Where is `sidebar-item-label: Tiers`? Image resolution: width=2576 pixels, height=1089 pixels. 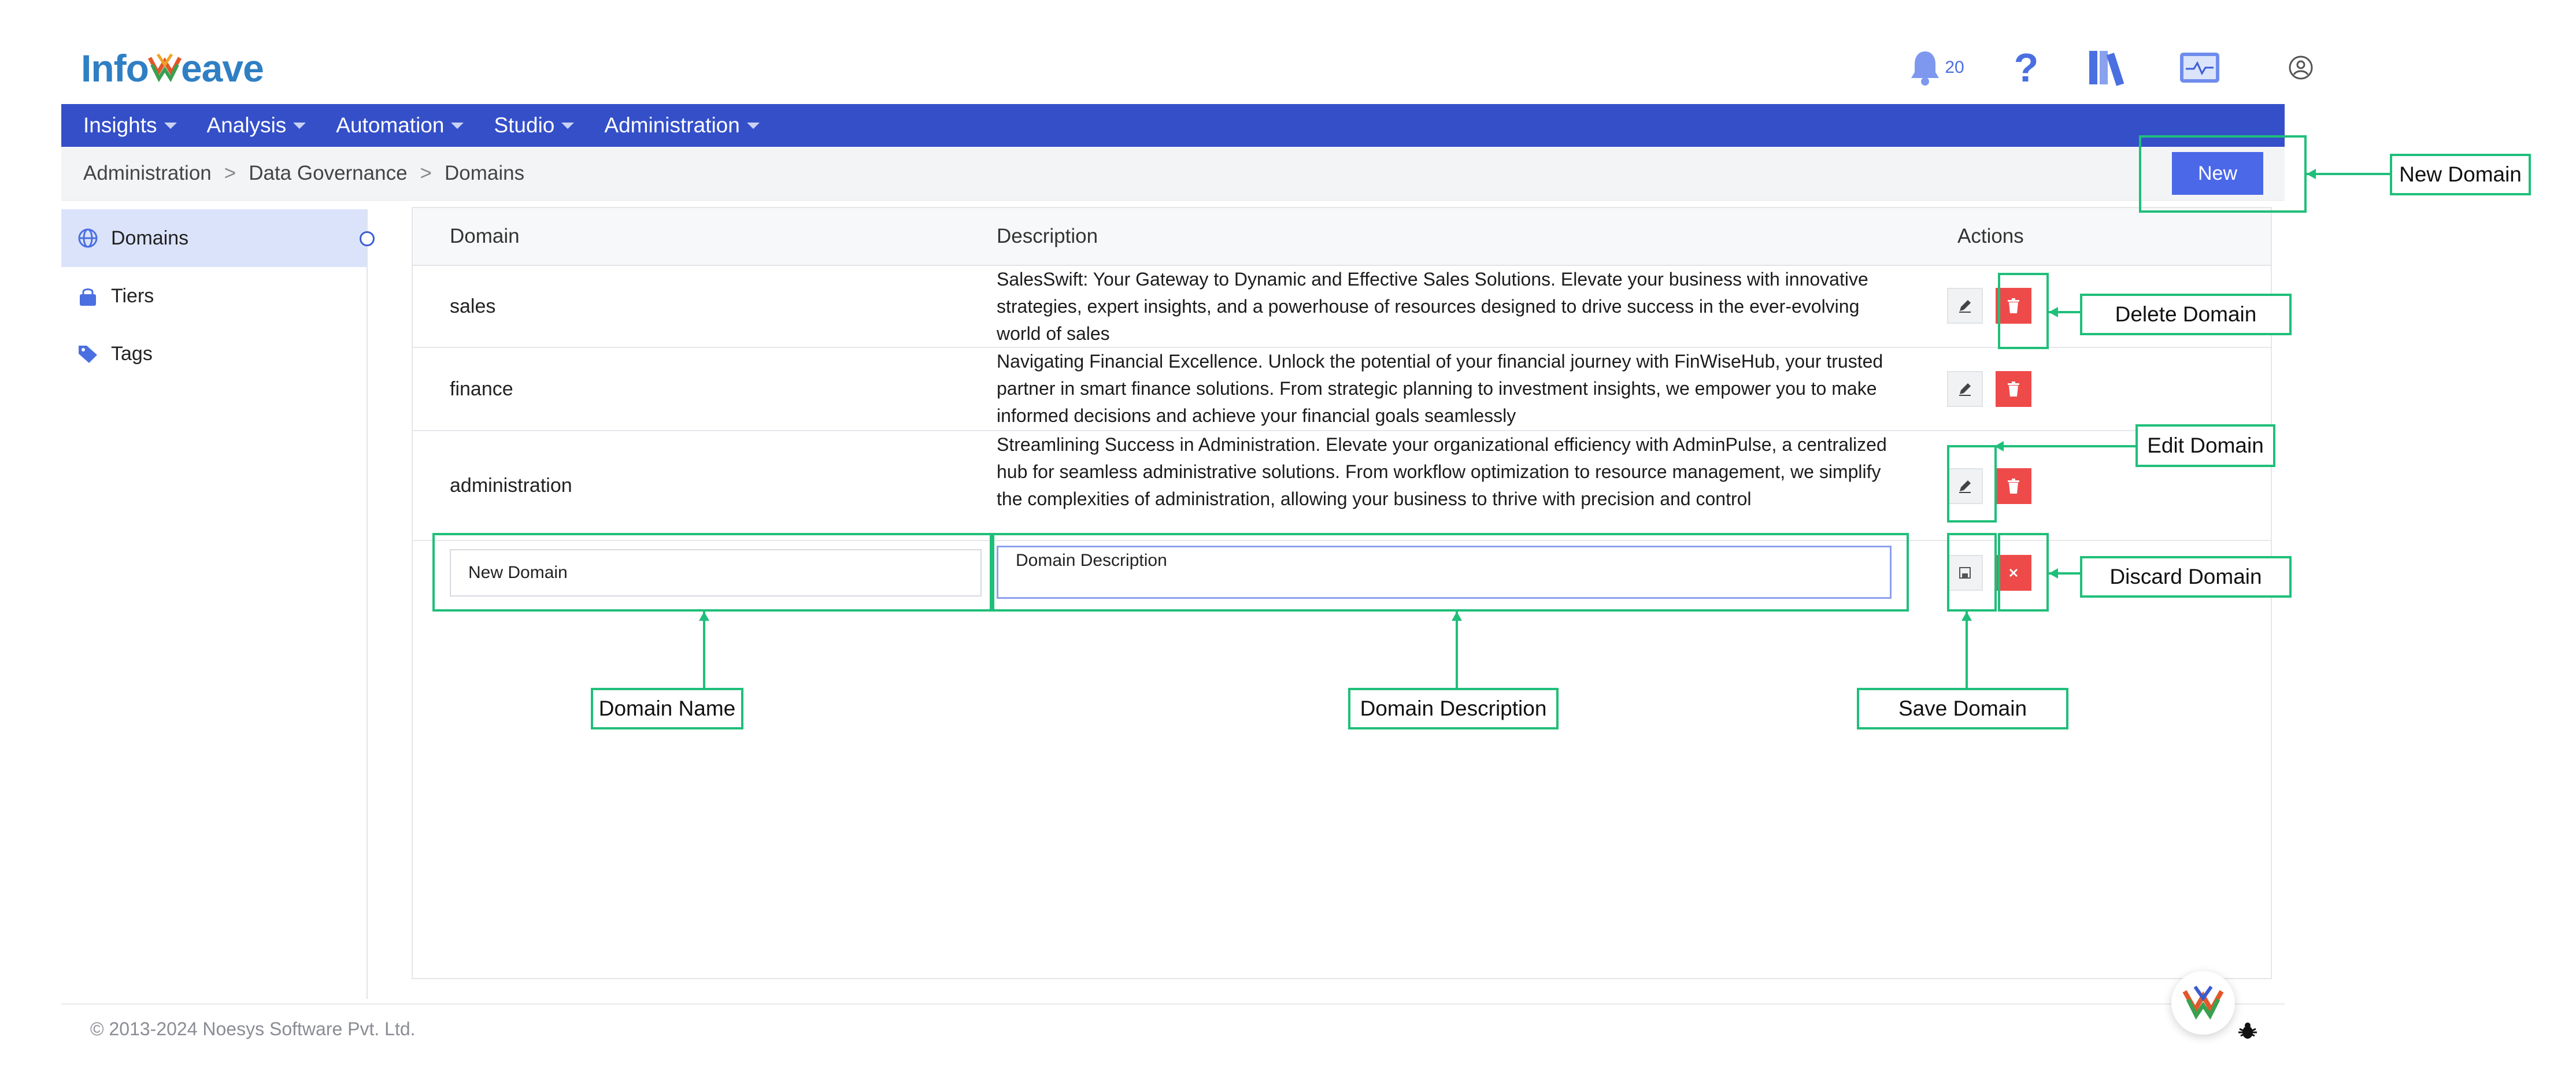
sidebar-item-label: Tiers is located at coordinates (132, 295).